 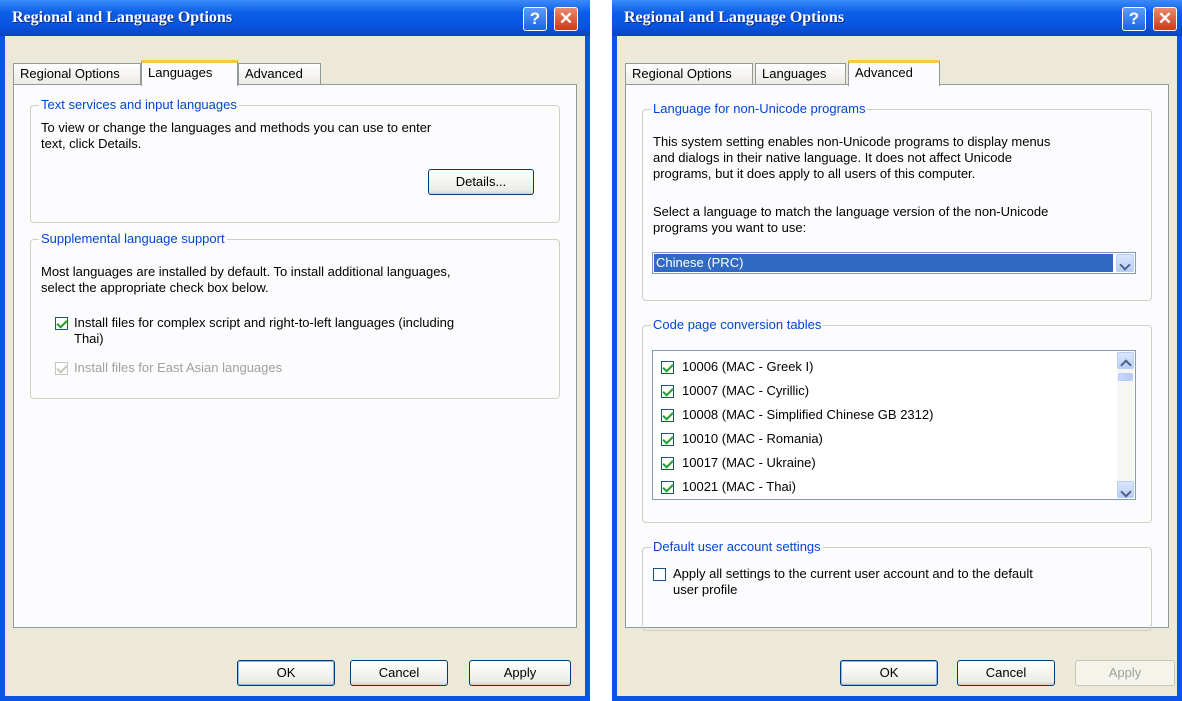 What do you see at coordinates (133, 238) in the screenshot?
I see `group-legend: Supplemental language support` at bounding box center [133, 238].